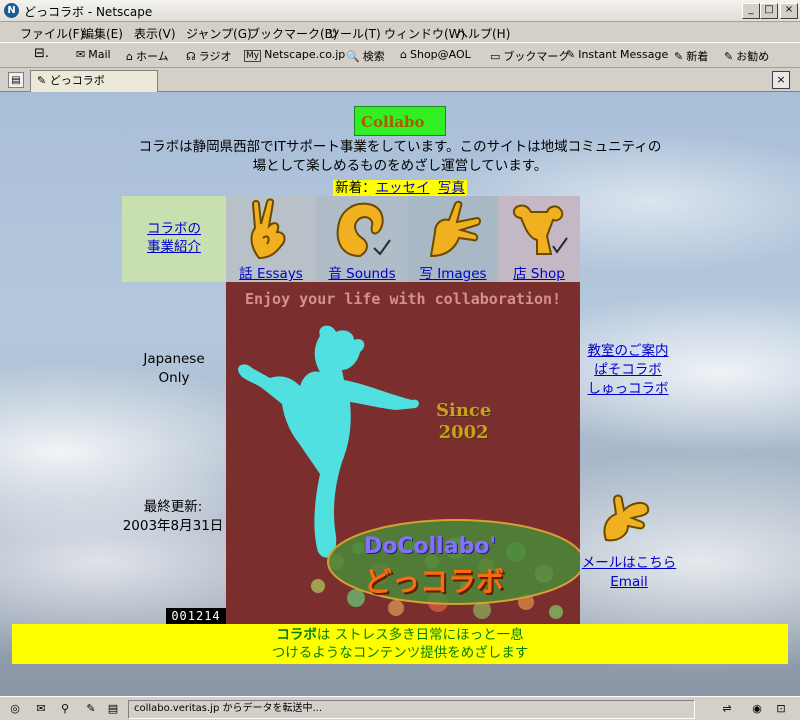 This screenshot has height=720, width=800. Describe the element at coordinates (294, 55) in the screenshot. I see `toolbar-netscape: My Netscape.co.jp` at that location.